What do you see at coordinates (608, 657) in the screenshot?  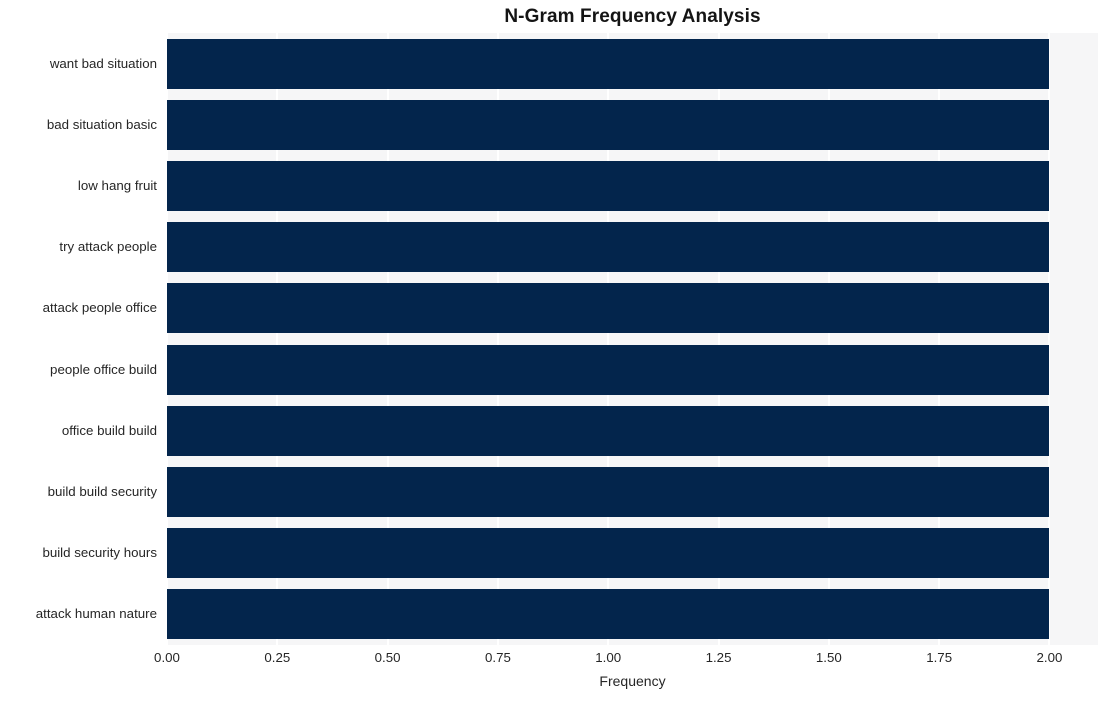 I see `x-axis-tick-label: 1.00` at bounding box center [608, 657].